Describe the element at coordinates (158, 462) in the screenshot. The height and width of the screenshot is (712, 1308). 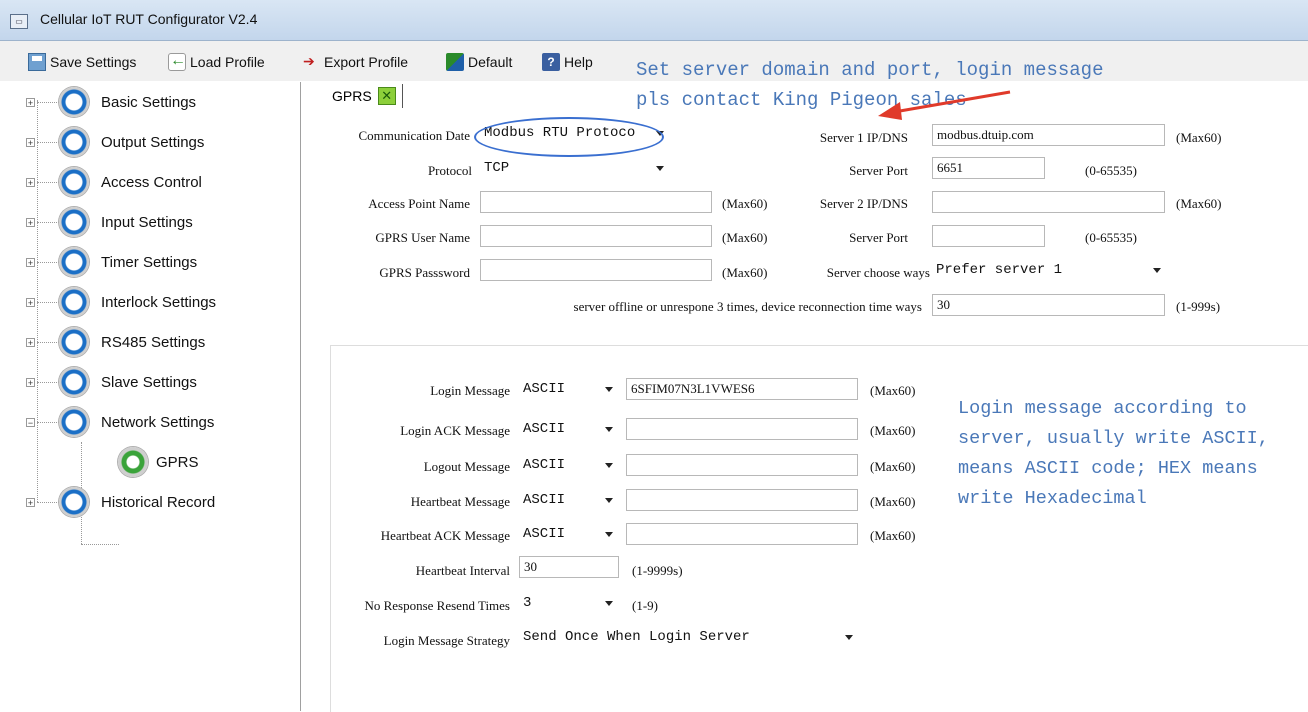
I see `tree-item-gprs: GPRS` at that location.